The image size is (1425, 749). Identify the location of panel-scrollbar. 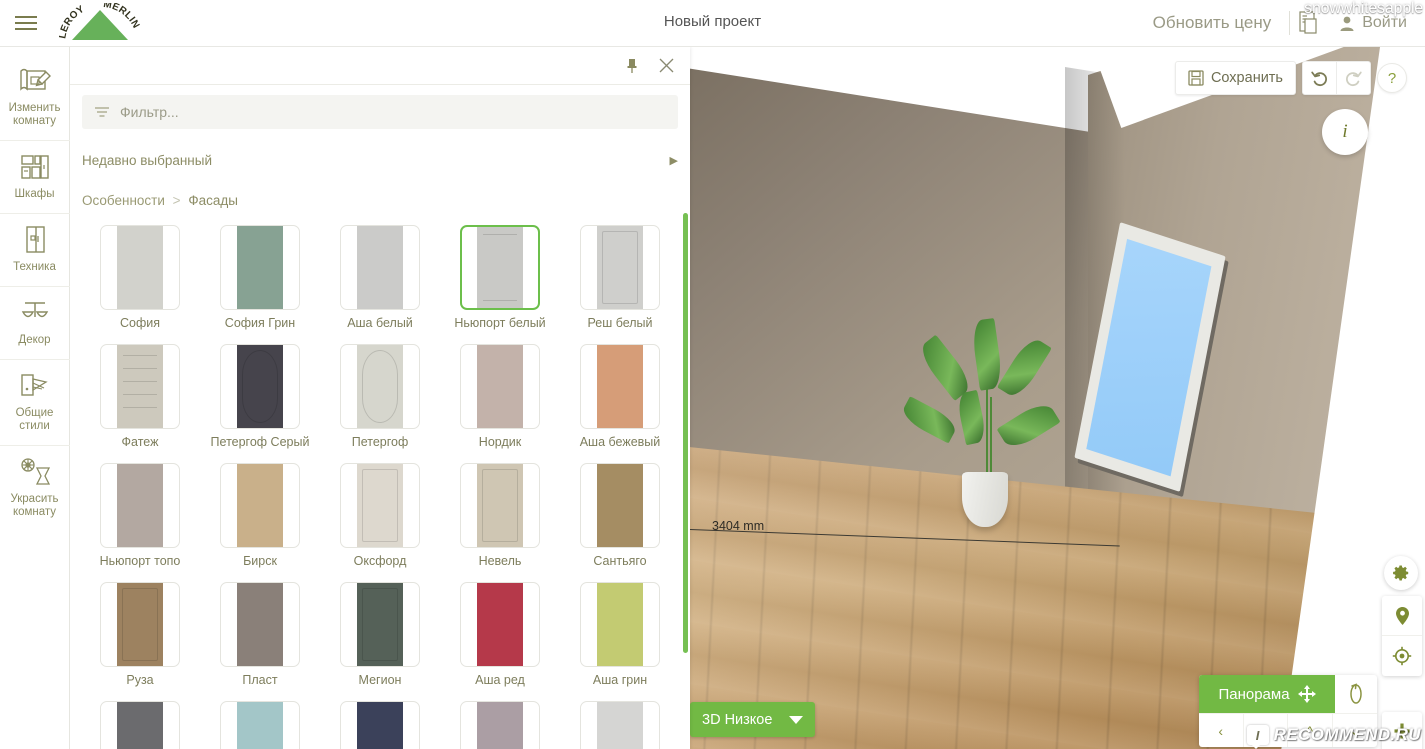
(685, 433).